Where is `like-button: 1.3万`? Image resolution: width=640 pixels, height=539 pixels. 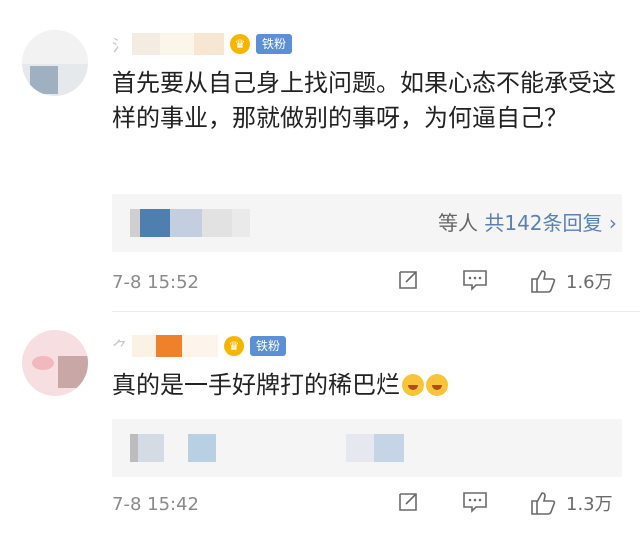 like-button: 1.3万 is located at coordinates (571, 503).